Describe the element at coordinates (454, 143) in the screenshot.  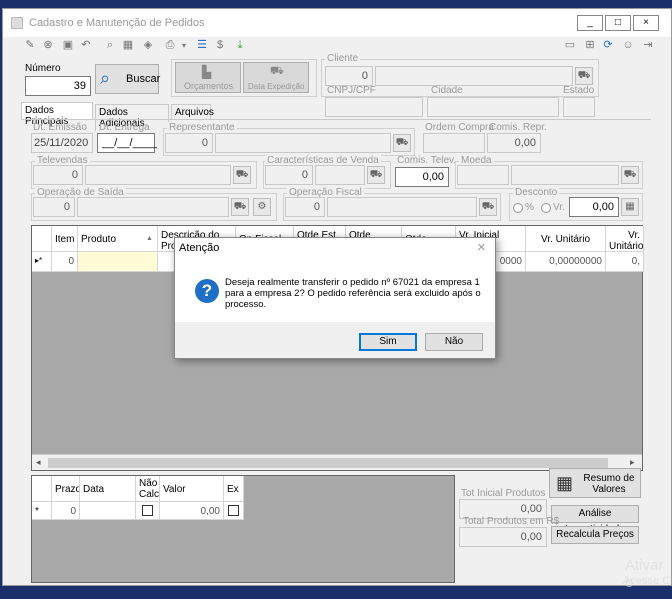
I see `ordem-compra-field` at that location.